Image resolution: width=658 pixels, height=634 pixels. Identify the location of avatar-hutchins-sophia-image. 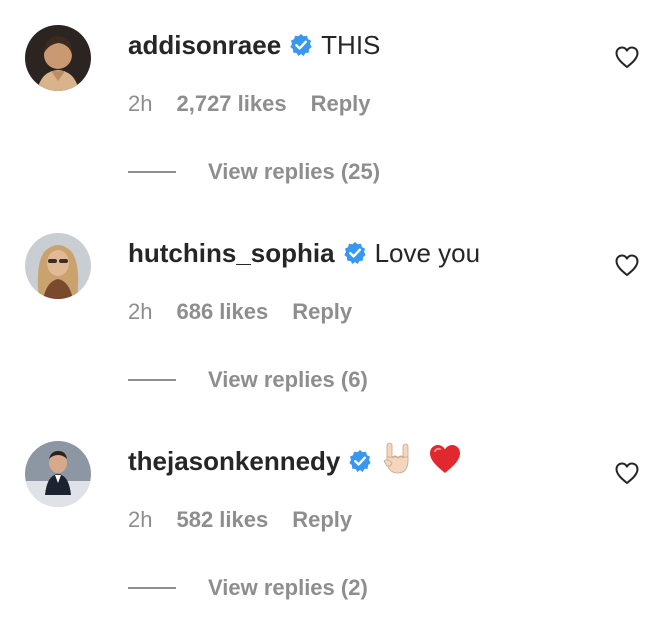
(58, 266).